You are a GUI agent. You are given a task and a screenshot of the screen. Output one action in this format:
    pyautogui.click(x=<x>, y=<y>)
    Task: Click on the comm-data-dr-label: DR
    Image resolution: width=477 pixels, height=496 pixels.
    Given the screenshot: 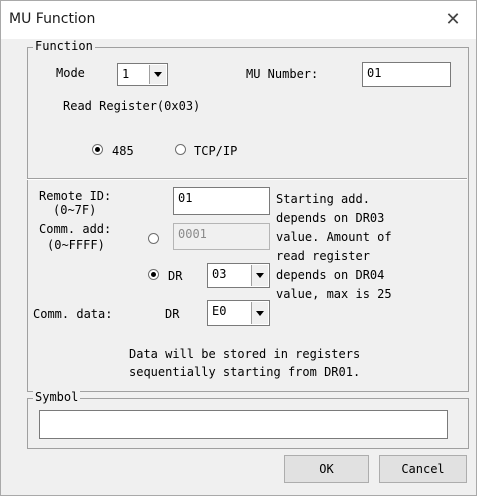 What is the action you would take?
    pyautogui.click(x=172, y=314)
    